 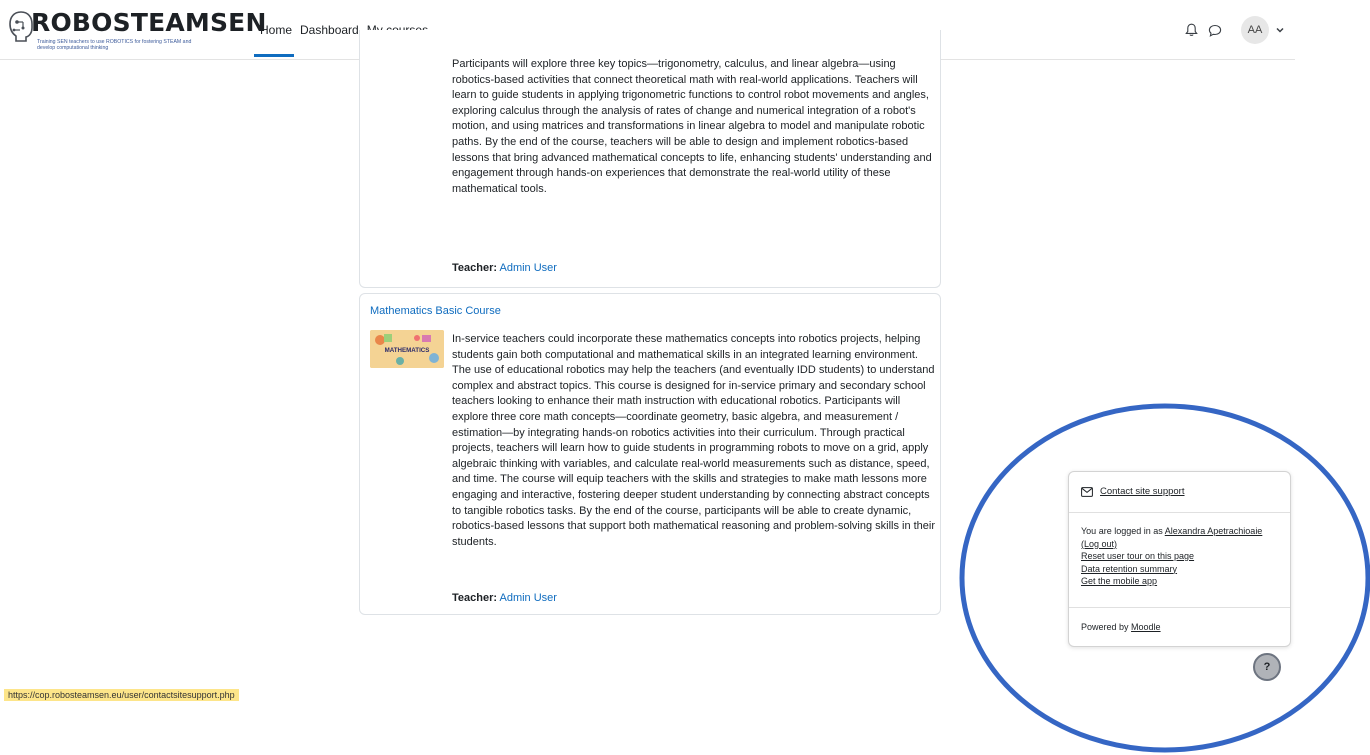 What do you see at coordinates (1087, 491) in the screenshot?
I see `envelope-icon` at bounding box center [1087, 491].